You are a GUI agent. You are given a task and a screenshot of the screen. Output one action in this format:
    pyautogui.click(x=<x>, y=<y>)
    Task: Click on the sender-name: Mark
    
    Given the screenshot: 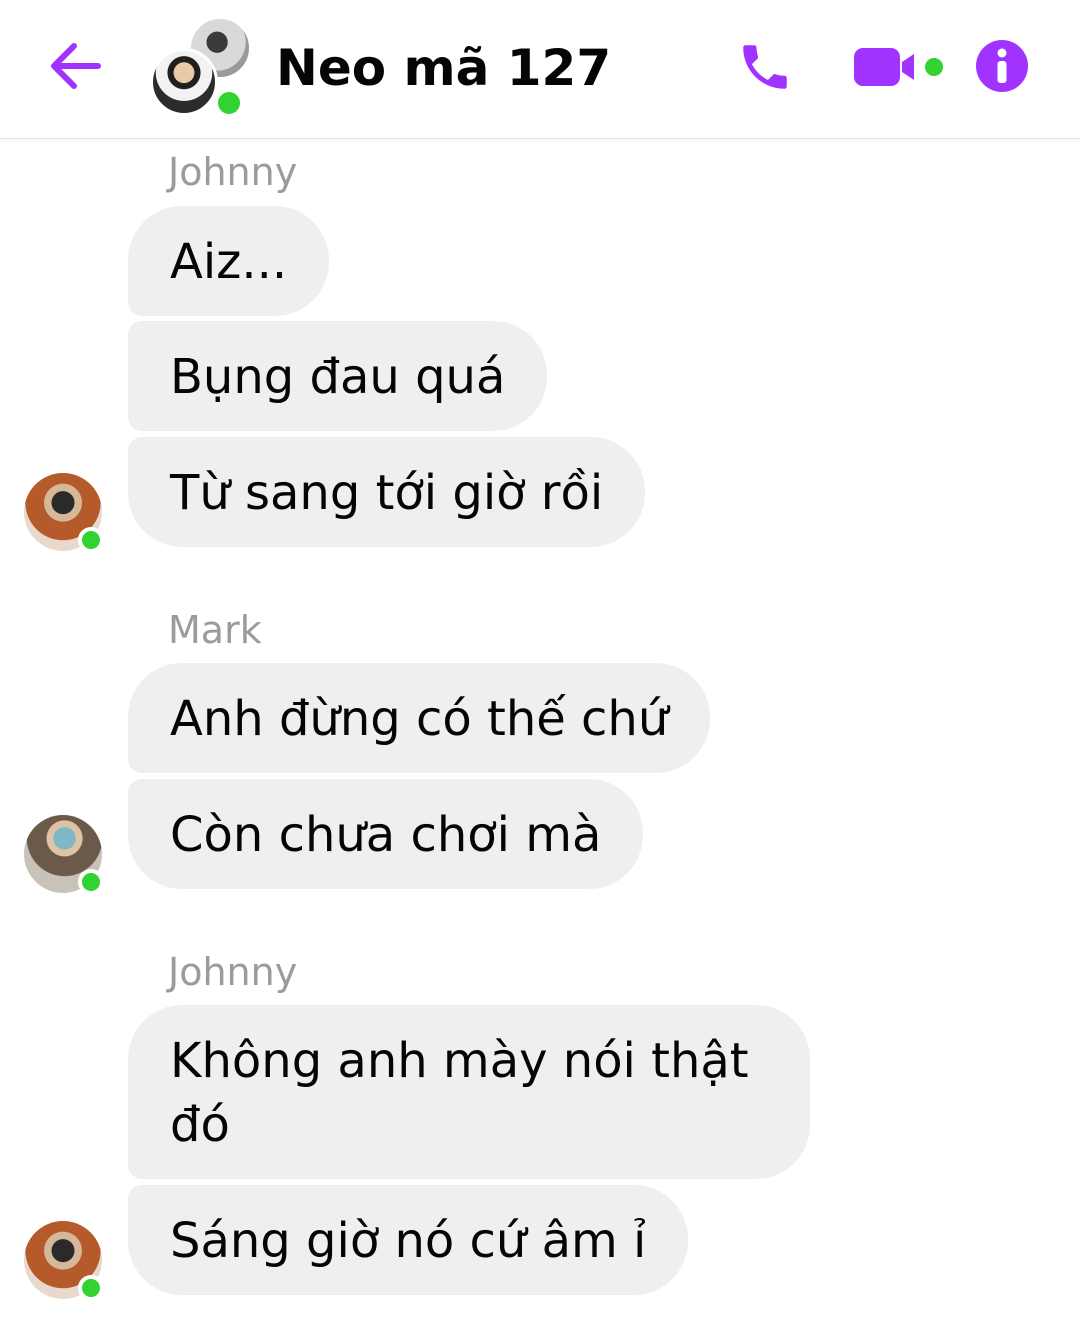 What is the action you would take?
    pyautogui.click(x=215, y=630)
    